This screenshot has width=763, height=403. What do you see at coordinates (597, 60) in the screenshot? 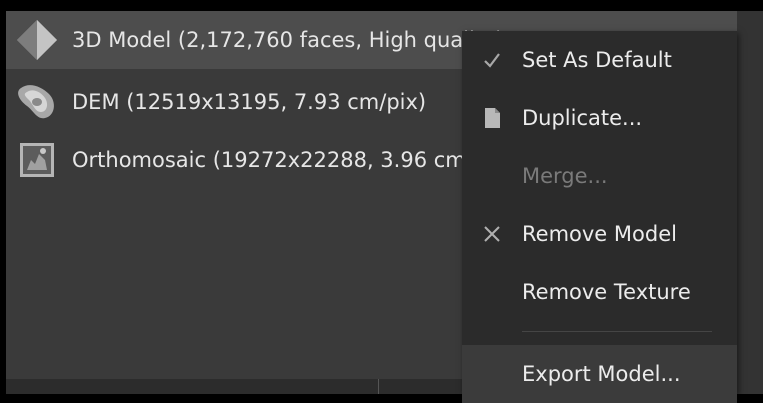
I see `menu-item-label: Set As Default` at bounding box center [597, 60].